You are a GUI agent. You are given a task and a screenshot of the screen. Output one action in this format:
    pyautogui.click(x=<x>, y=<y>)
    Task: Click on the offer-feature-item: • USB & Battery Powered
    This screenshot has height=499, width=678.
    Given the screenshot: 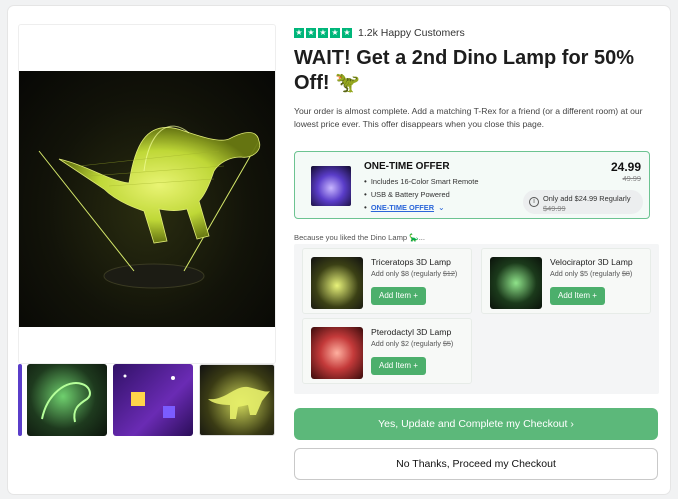 What is the action you would take?
    pyautogui.click(x=421, y=194)
    